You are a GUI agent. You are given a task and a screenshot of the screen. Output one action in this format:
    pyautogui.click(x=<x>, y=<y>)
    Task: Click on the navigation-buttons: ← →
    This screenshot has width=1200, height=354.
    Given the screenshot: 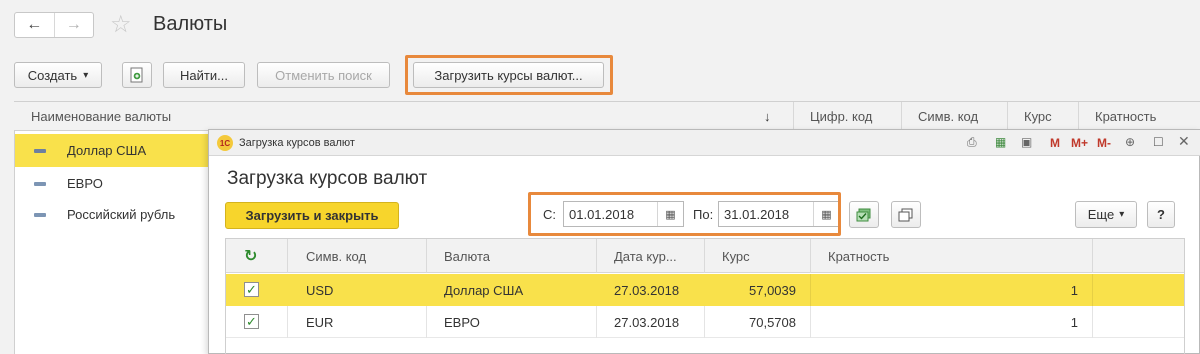 What is the action you would take?
    pyautogui.click(x=54, y=25)
    